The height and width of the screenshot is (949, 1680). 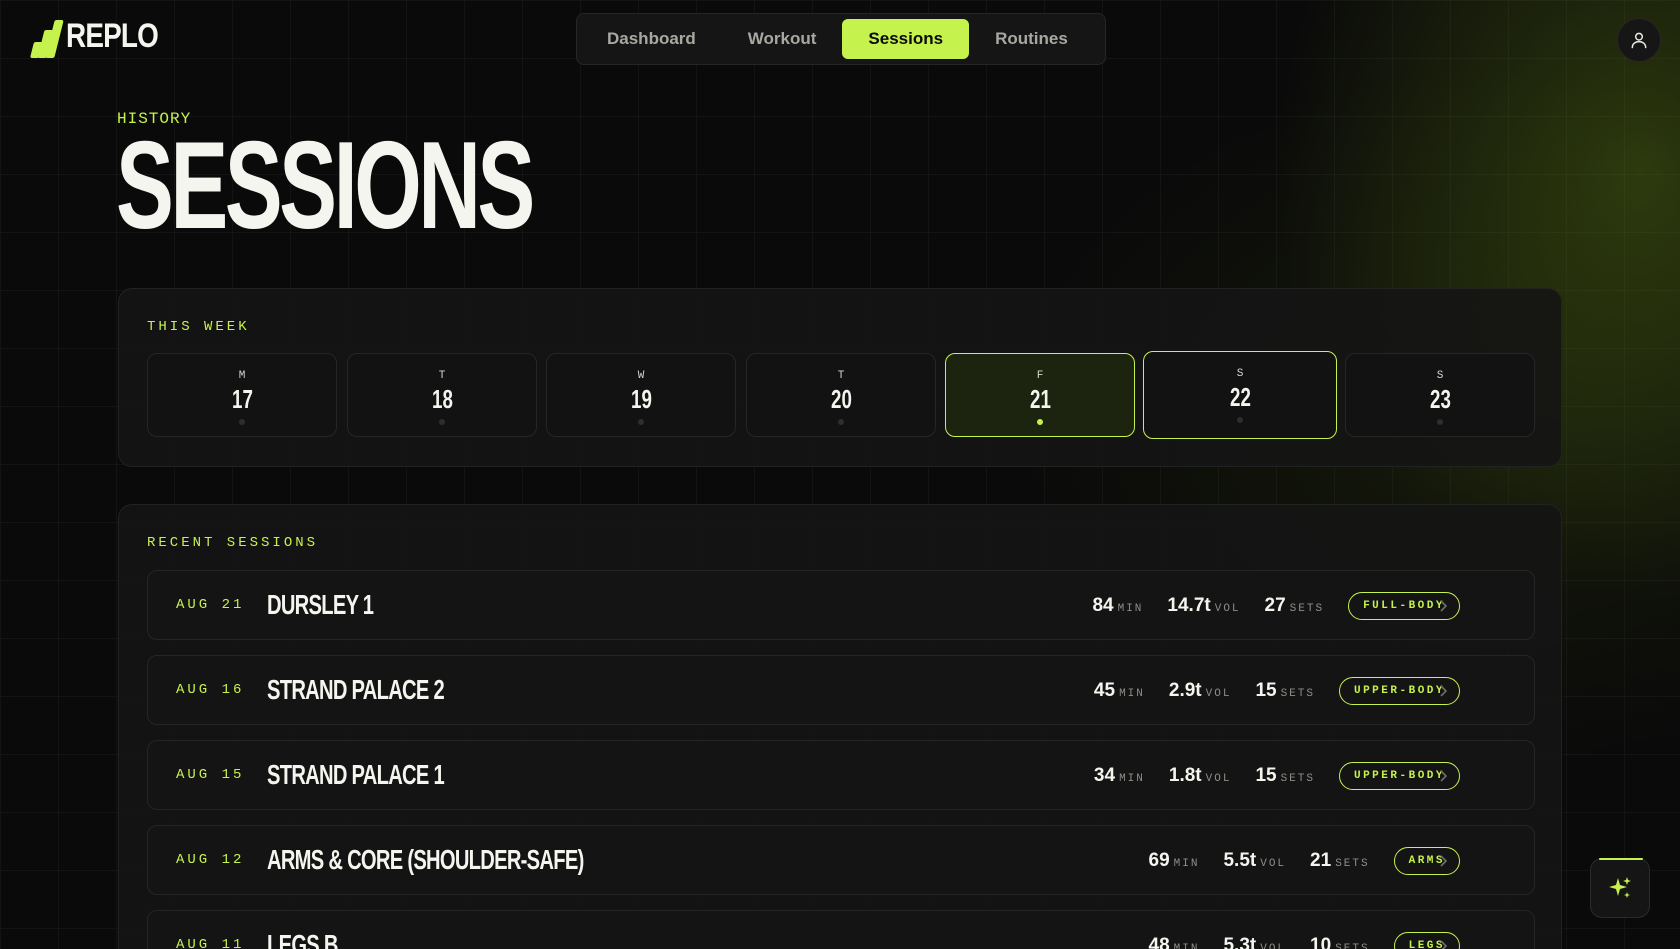 What do you see at coordinates (356, 774) in the screenshot?
I see `session-name: STRAND PALACE 1` at bounding box center [356, 774].